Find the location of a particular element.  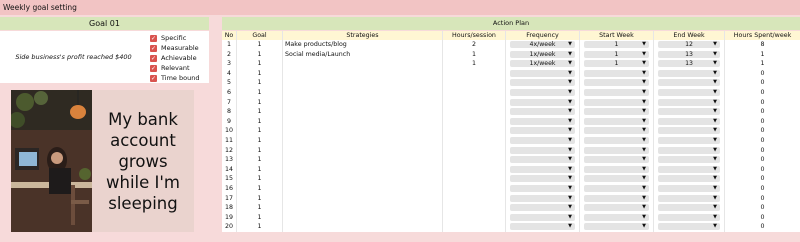

frequency-dropdown: 1x/week ▼ is located at coordinates (542, 54).